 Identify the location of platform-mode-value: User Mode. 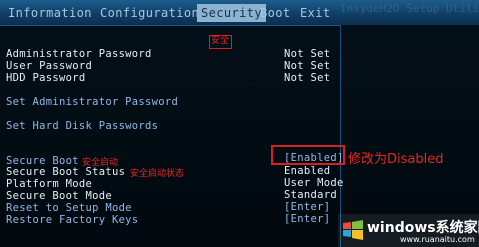
(314, 183).